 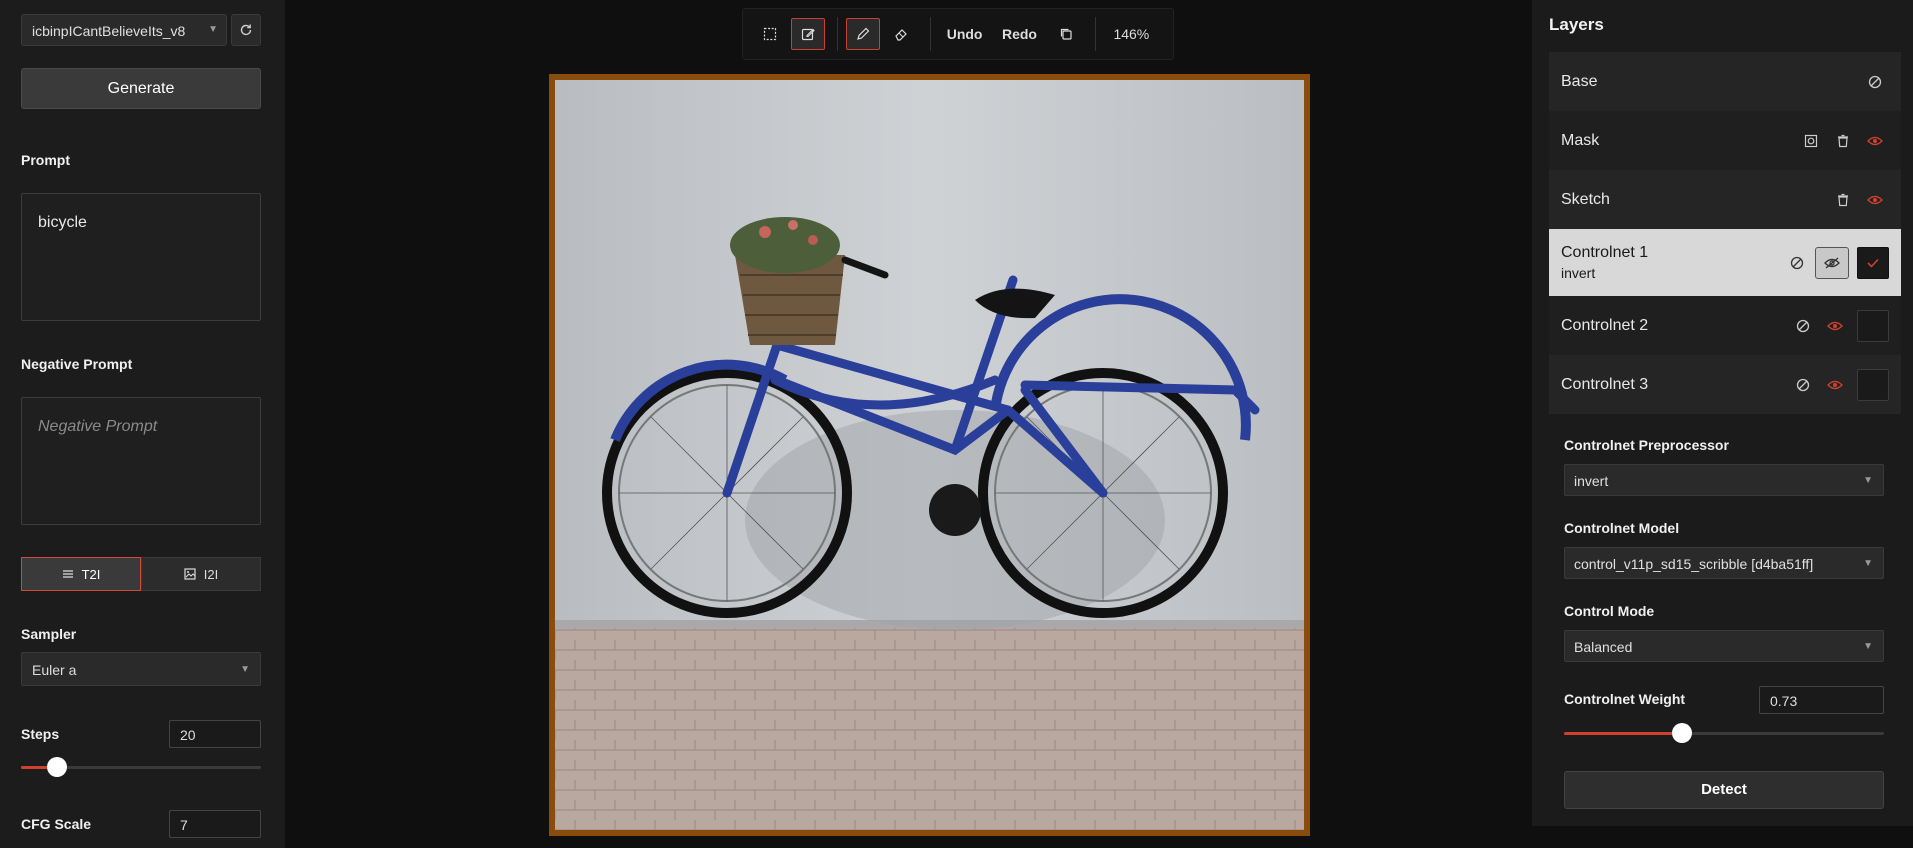 I want to click on controlnet-model-select: control_v11p_sd15_scribble [d4ba51ff] ▼, so click(x=1724, y=563).